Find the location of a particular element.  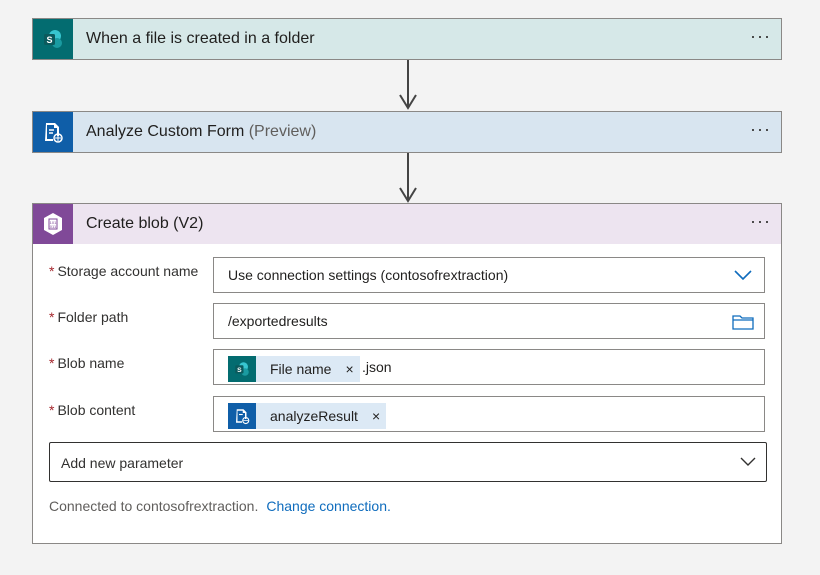

add-new-parameter-label: Add new parameter is located at coordinates (122, 463).